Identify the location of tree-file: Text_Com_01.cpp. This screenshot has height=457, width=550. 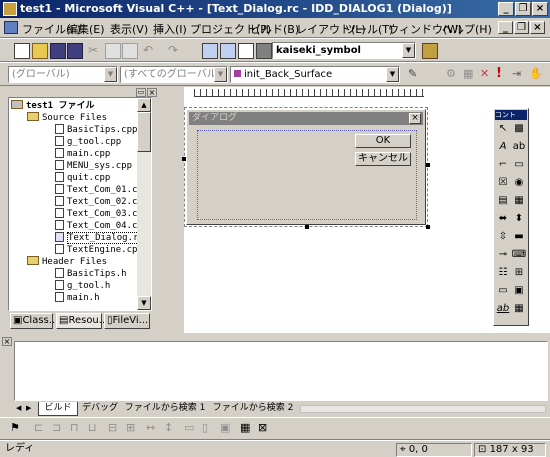
(101, 190).